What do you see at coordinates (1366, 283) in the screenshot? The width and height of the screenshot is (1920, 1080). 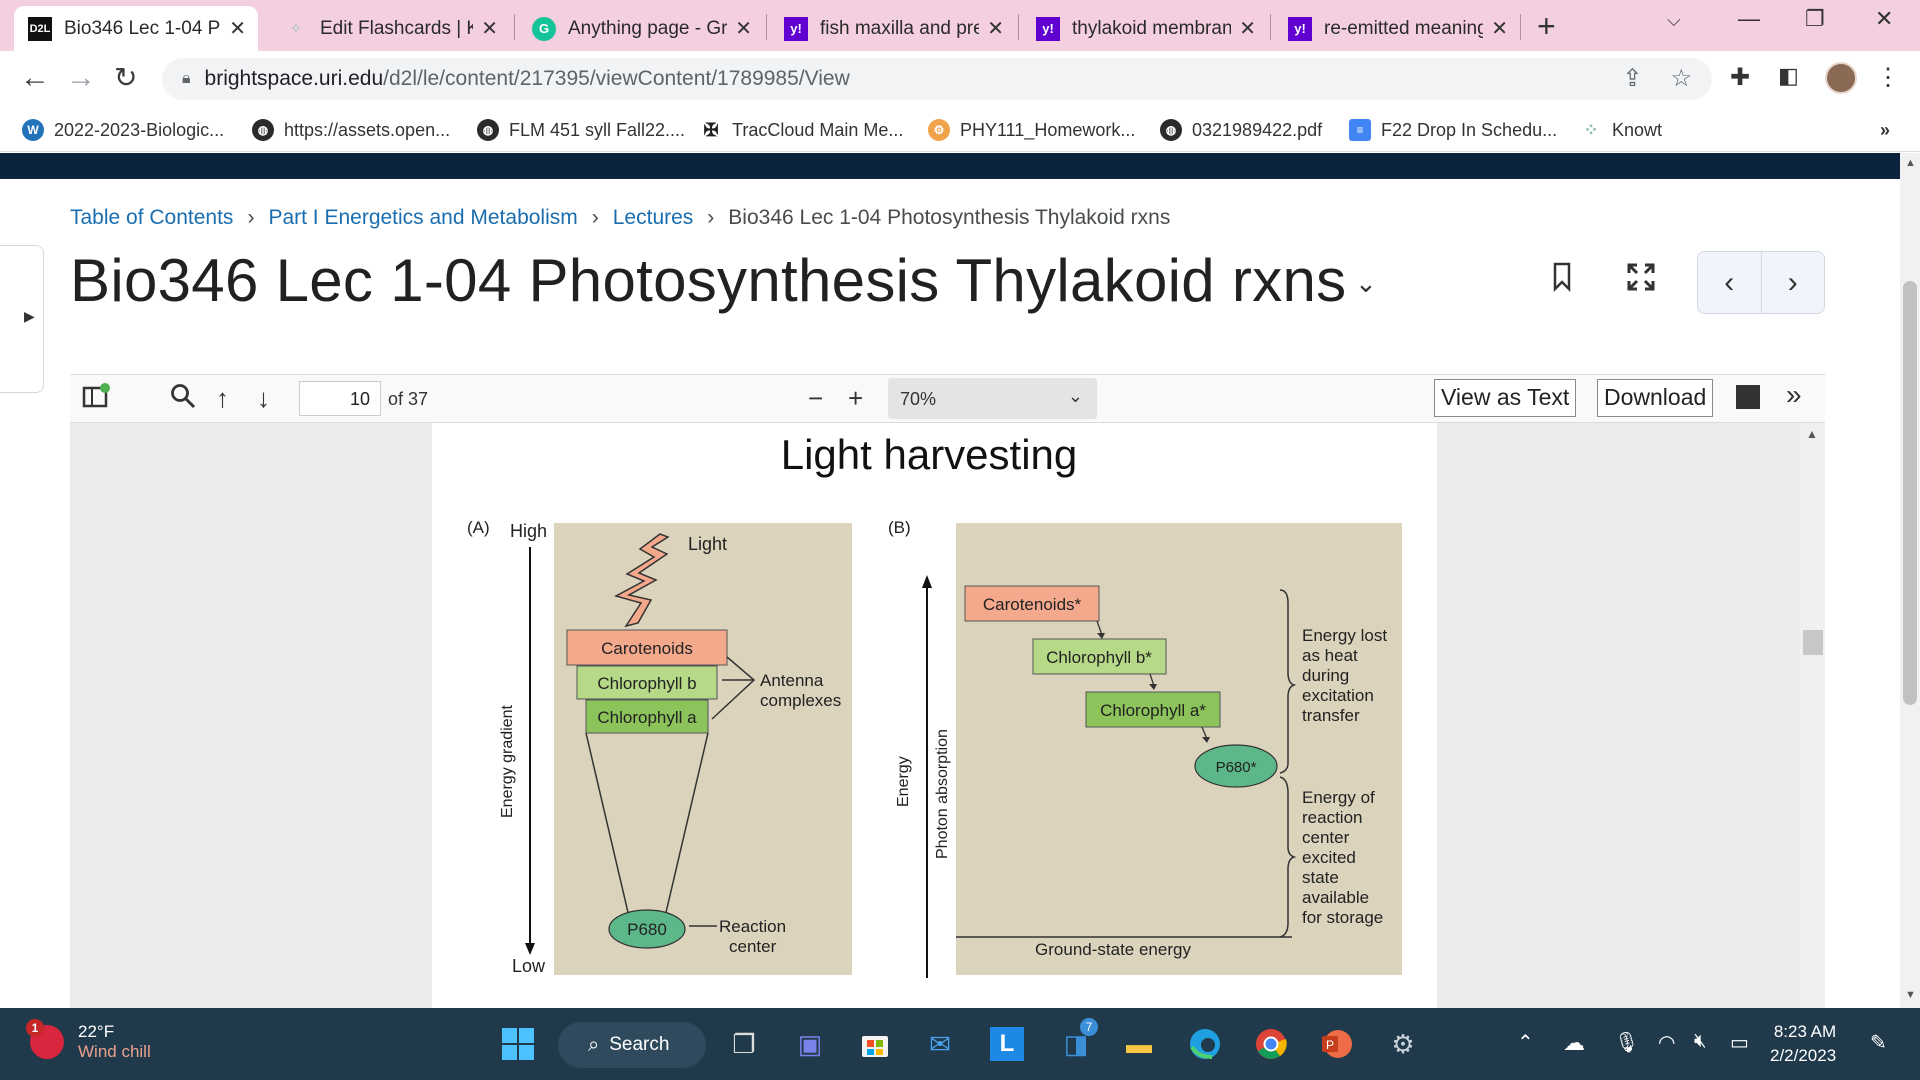 I see `title-chevron-down-icon: ⌄` at bounding box center [1366, 283].